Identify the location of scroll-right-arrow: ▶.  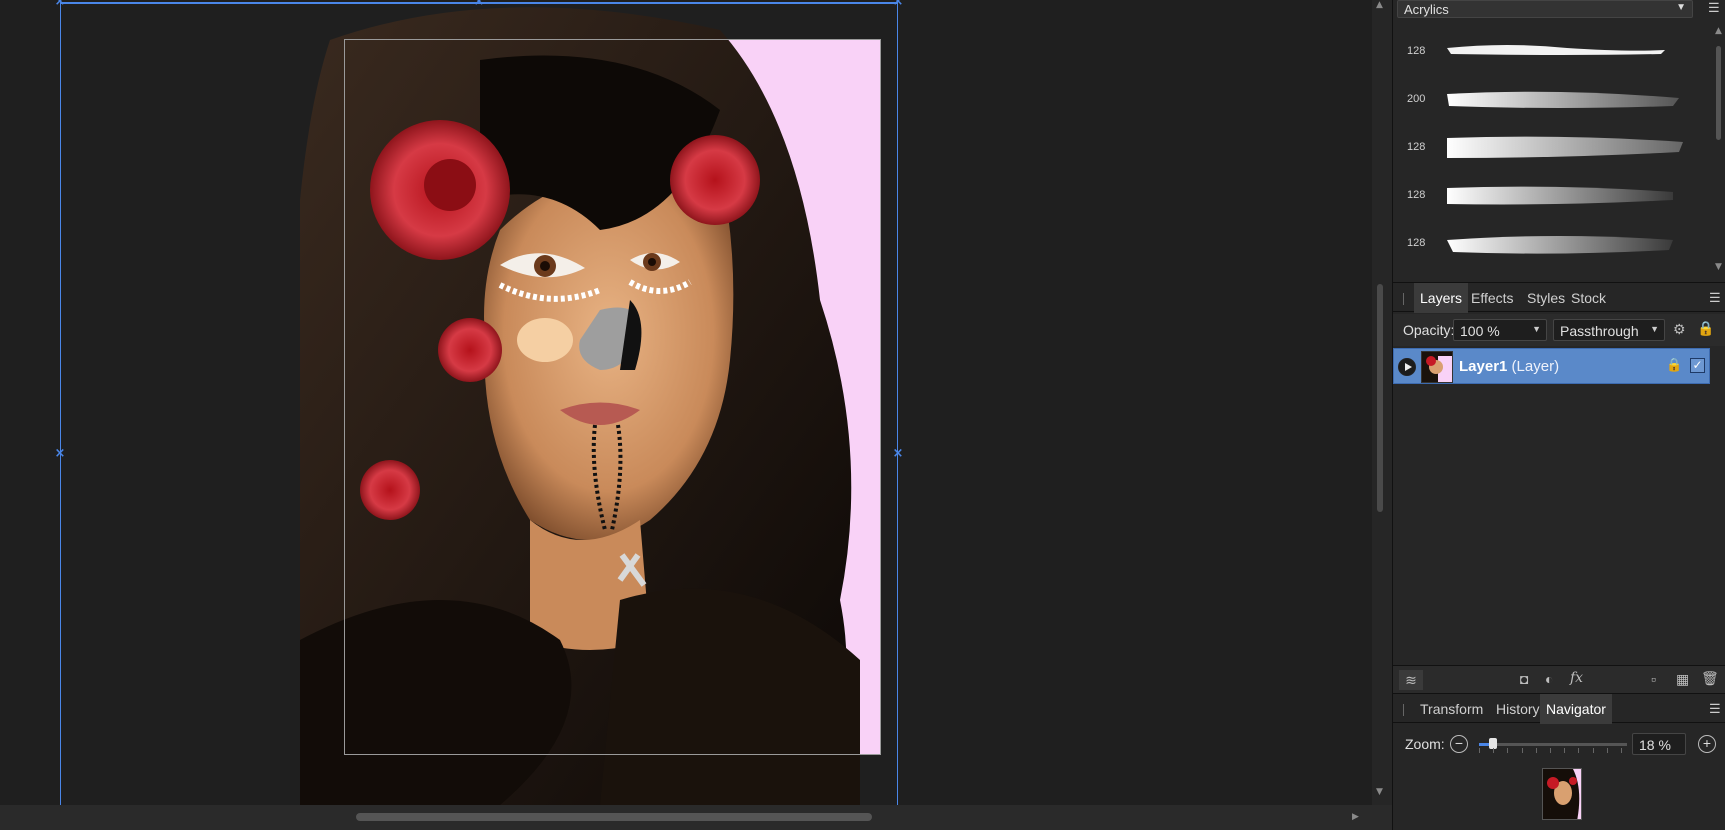
(1355, 817).